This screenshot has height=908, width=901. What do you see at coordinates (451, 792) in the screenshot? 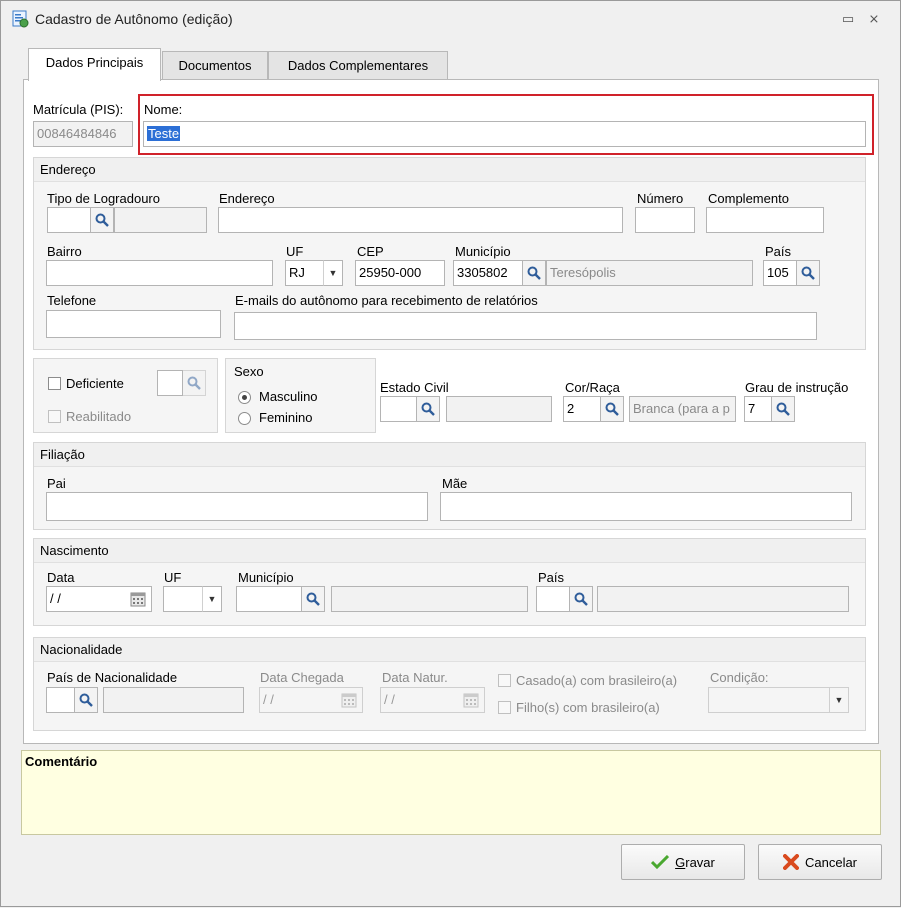
I see `comentario-area: Comentário` at bounding box center [451, 792].